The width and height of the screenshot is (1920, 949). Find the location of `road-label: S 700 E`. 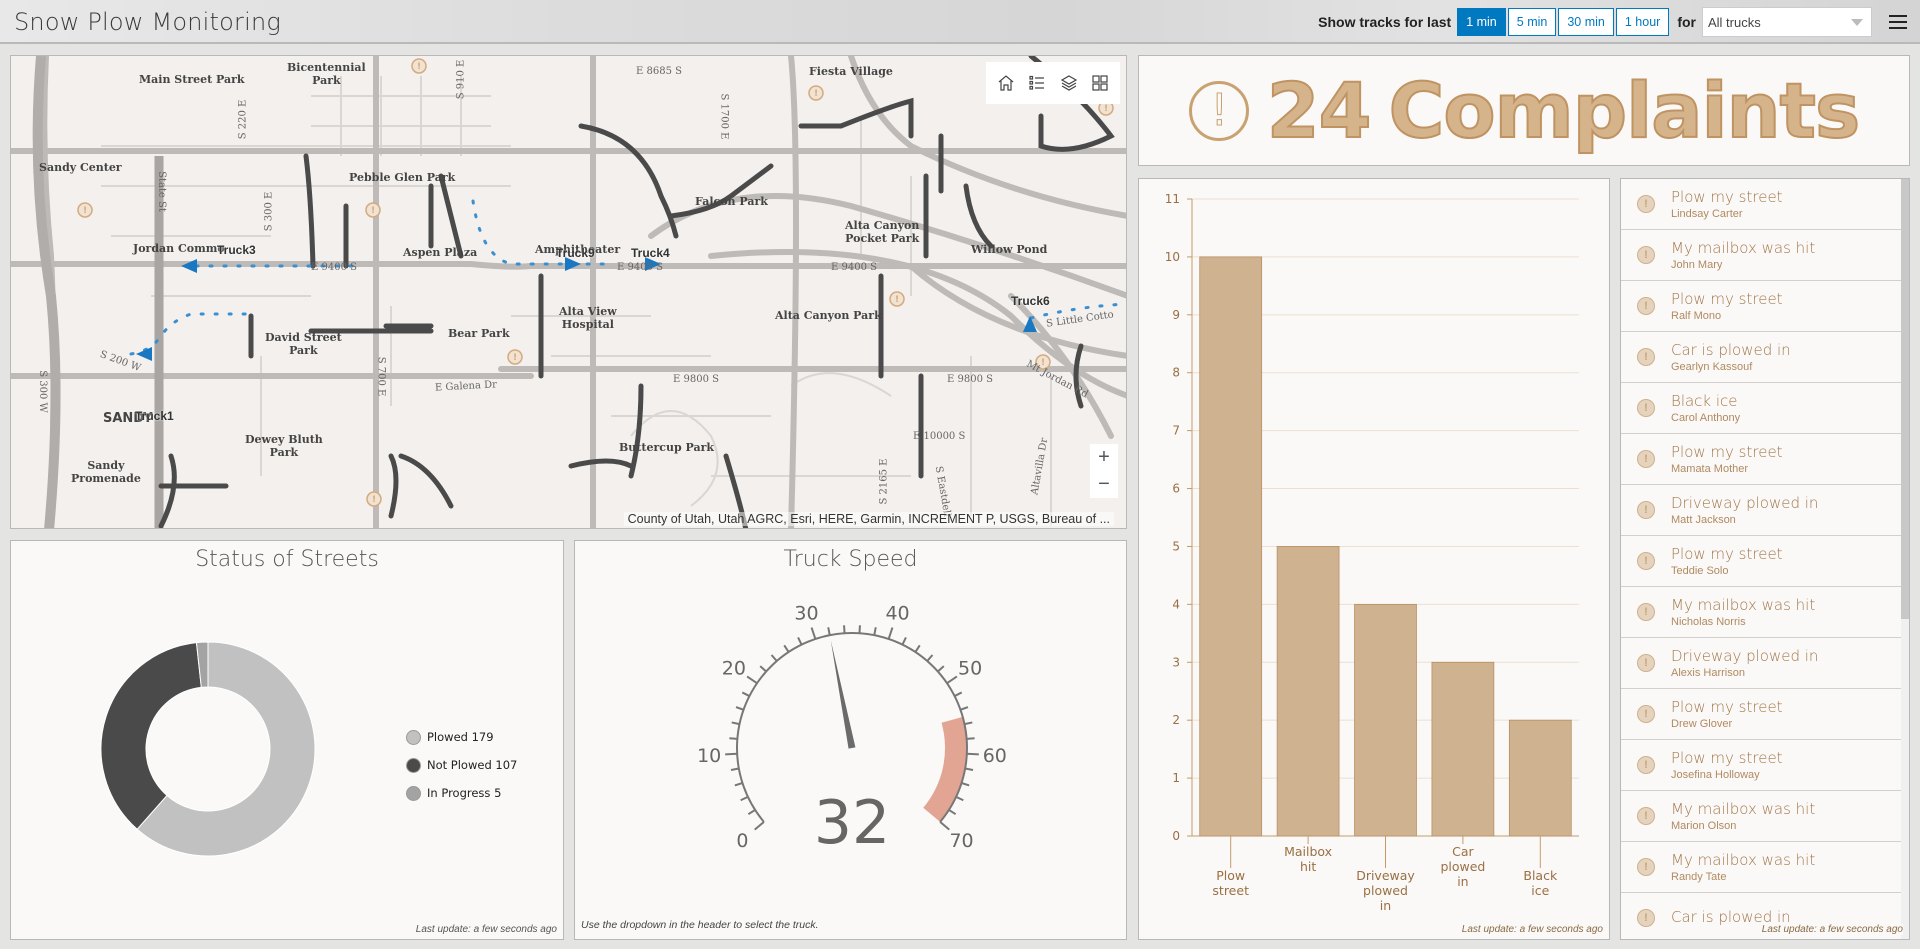

road-label: S 700 E is located at coordinates (381, 376).